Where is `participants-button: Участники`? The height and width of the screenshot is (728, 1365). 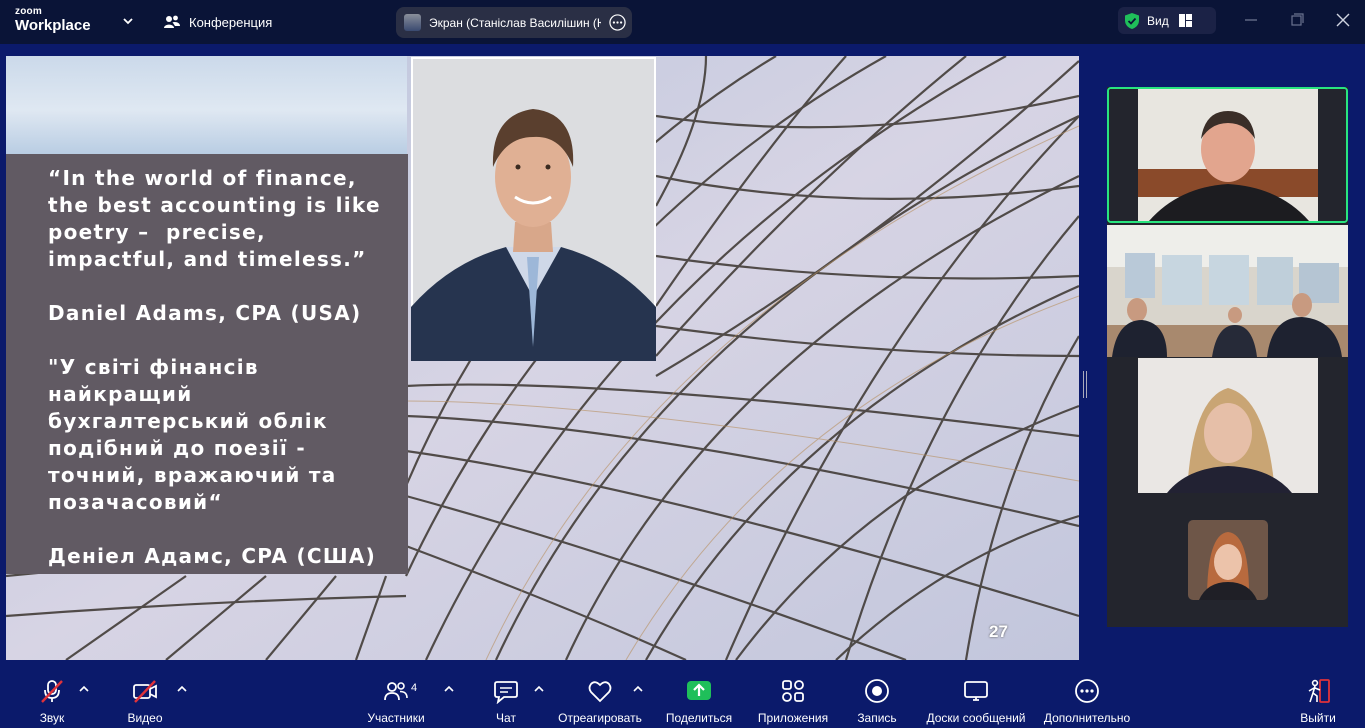
participants-button: Участники is located at coordinates (396, 698).